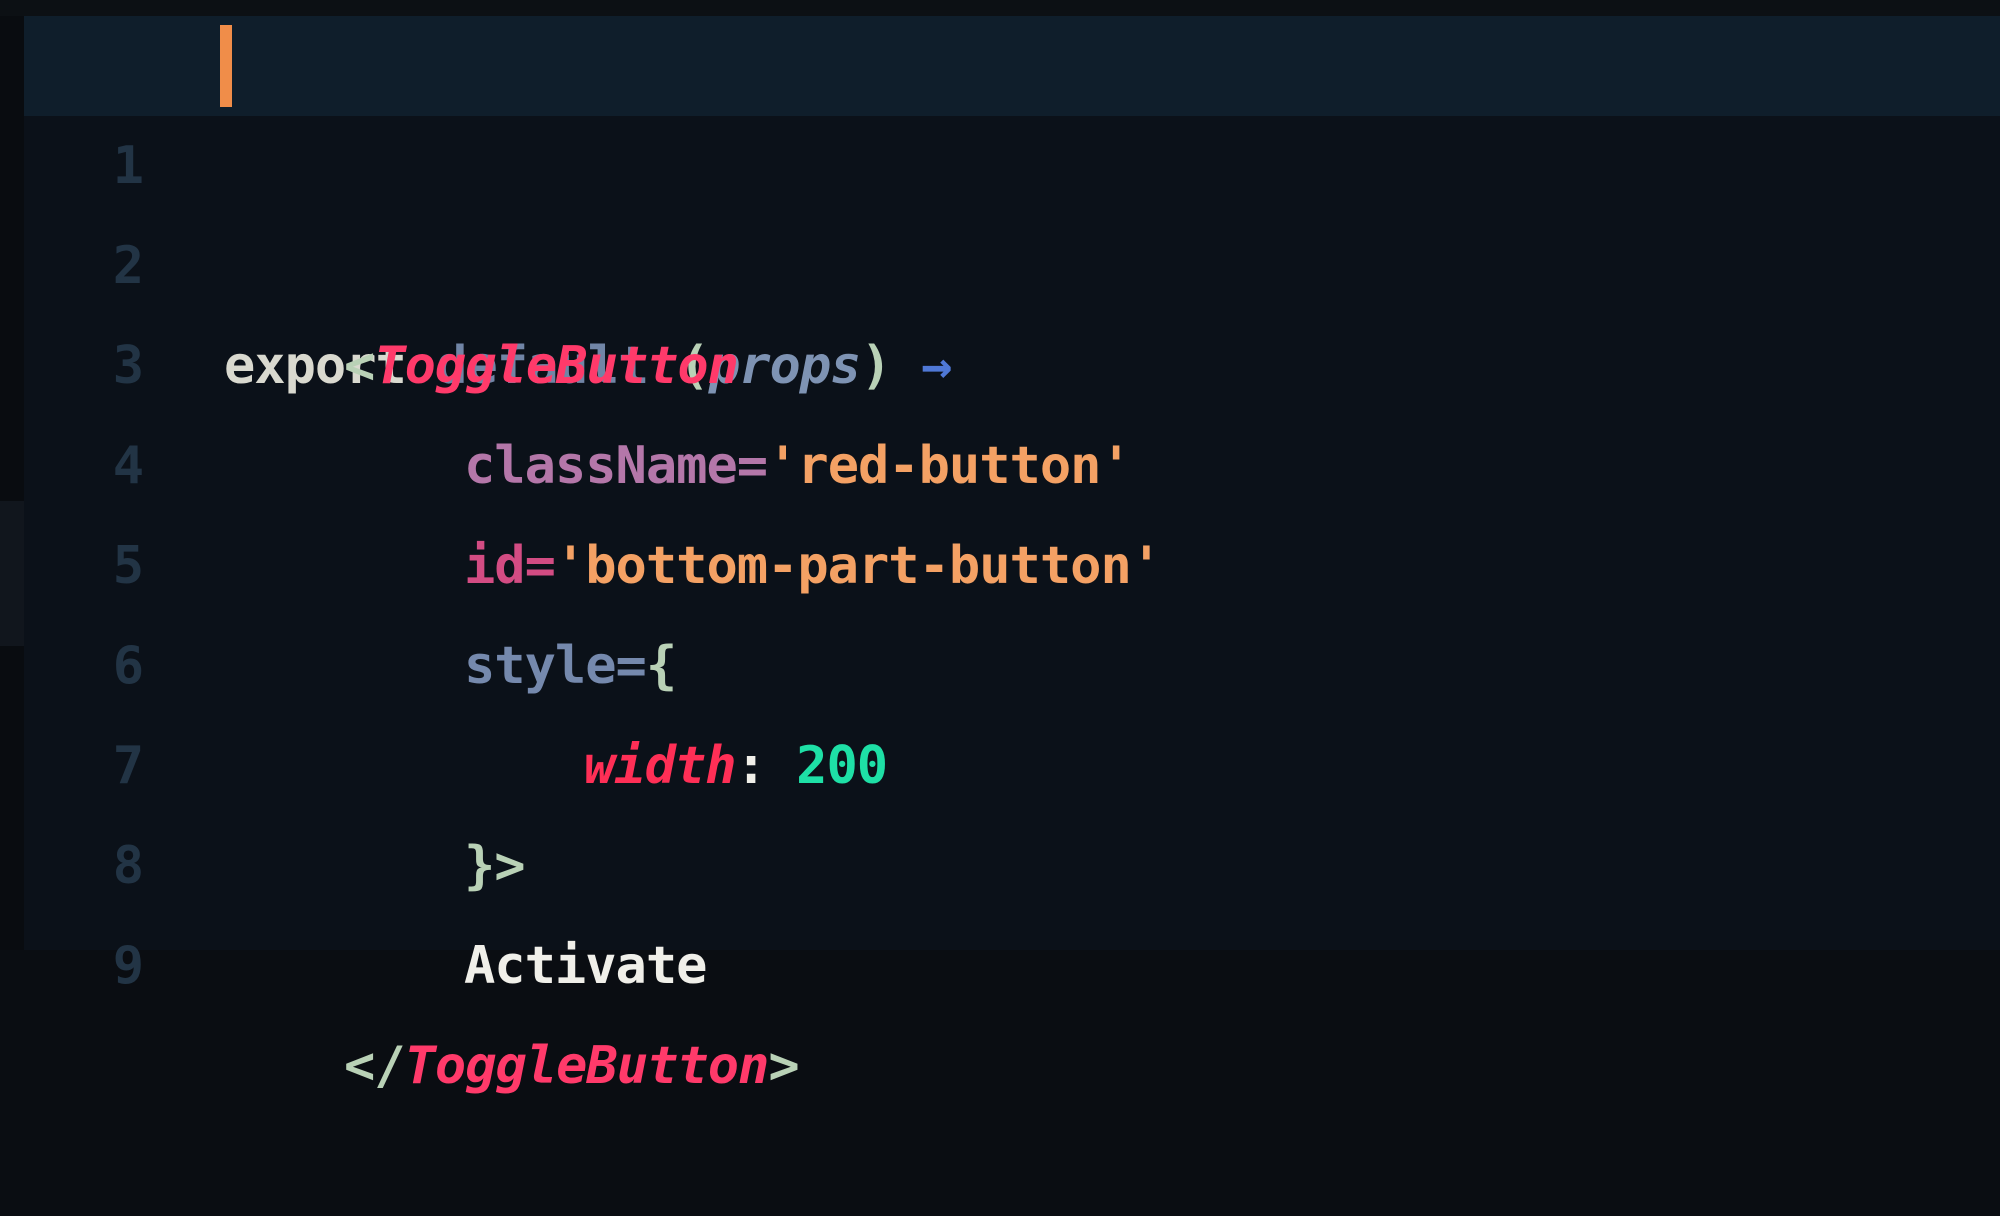  I want to click on editor-left-edge, so click(12, 483).